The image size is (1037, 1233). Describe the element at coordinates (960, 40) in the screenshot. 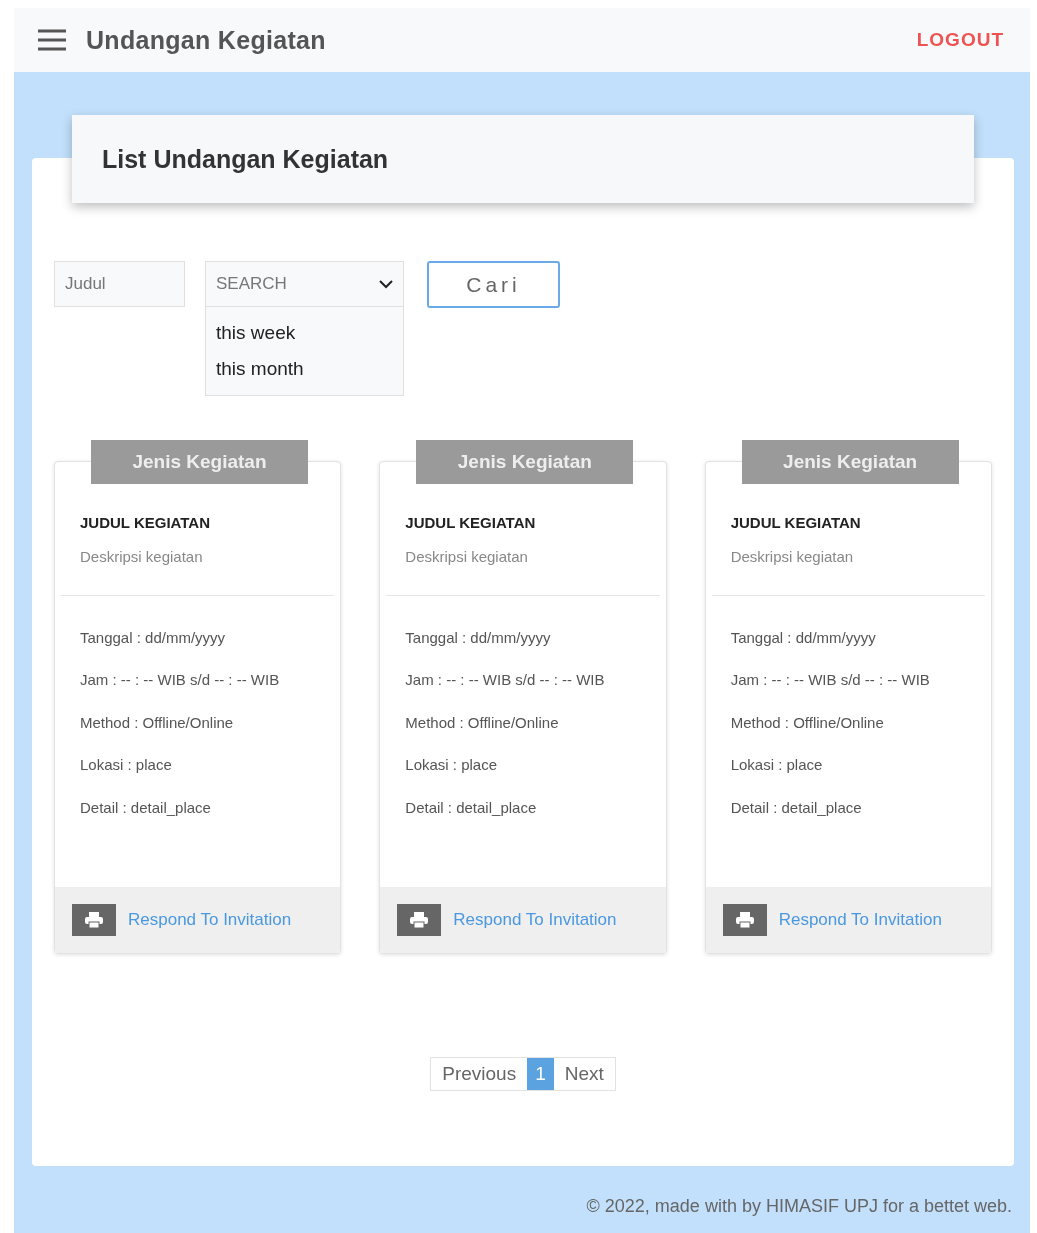

I see `logout-link: LOGOUT` at that location.